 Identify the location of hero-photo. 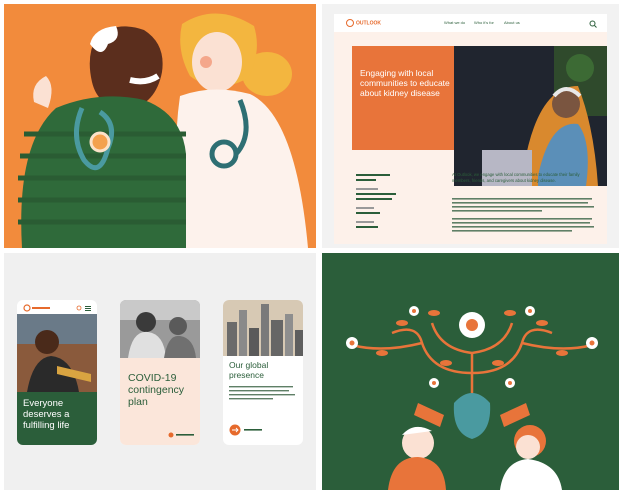
(530, 116).